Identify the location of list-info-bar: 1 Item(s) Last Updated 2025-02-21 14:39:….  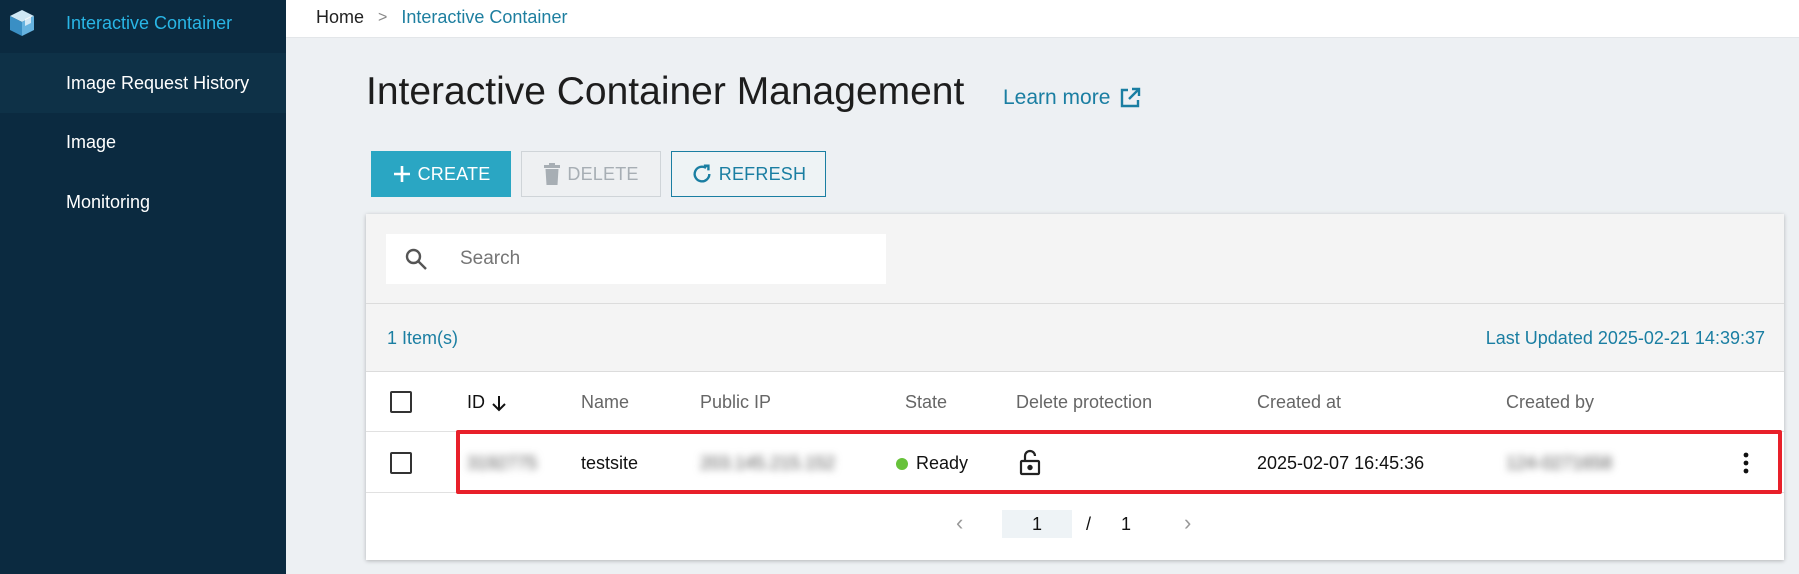
(1075, 338).